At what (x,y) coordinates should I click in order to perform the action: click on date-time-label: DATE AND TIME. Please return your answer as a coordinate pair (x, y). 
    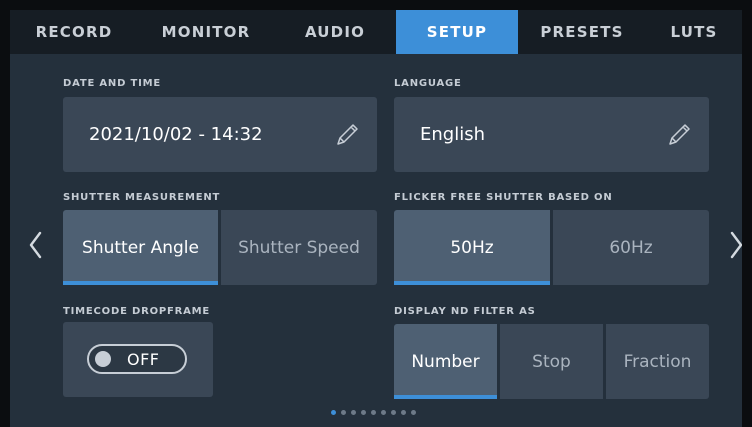
    Looking at the image, I should click on (112, 83).